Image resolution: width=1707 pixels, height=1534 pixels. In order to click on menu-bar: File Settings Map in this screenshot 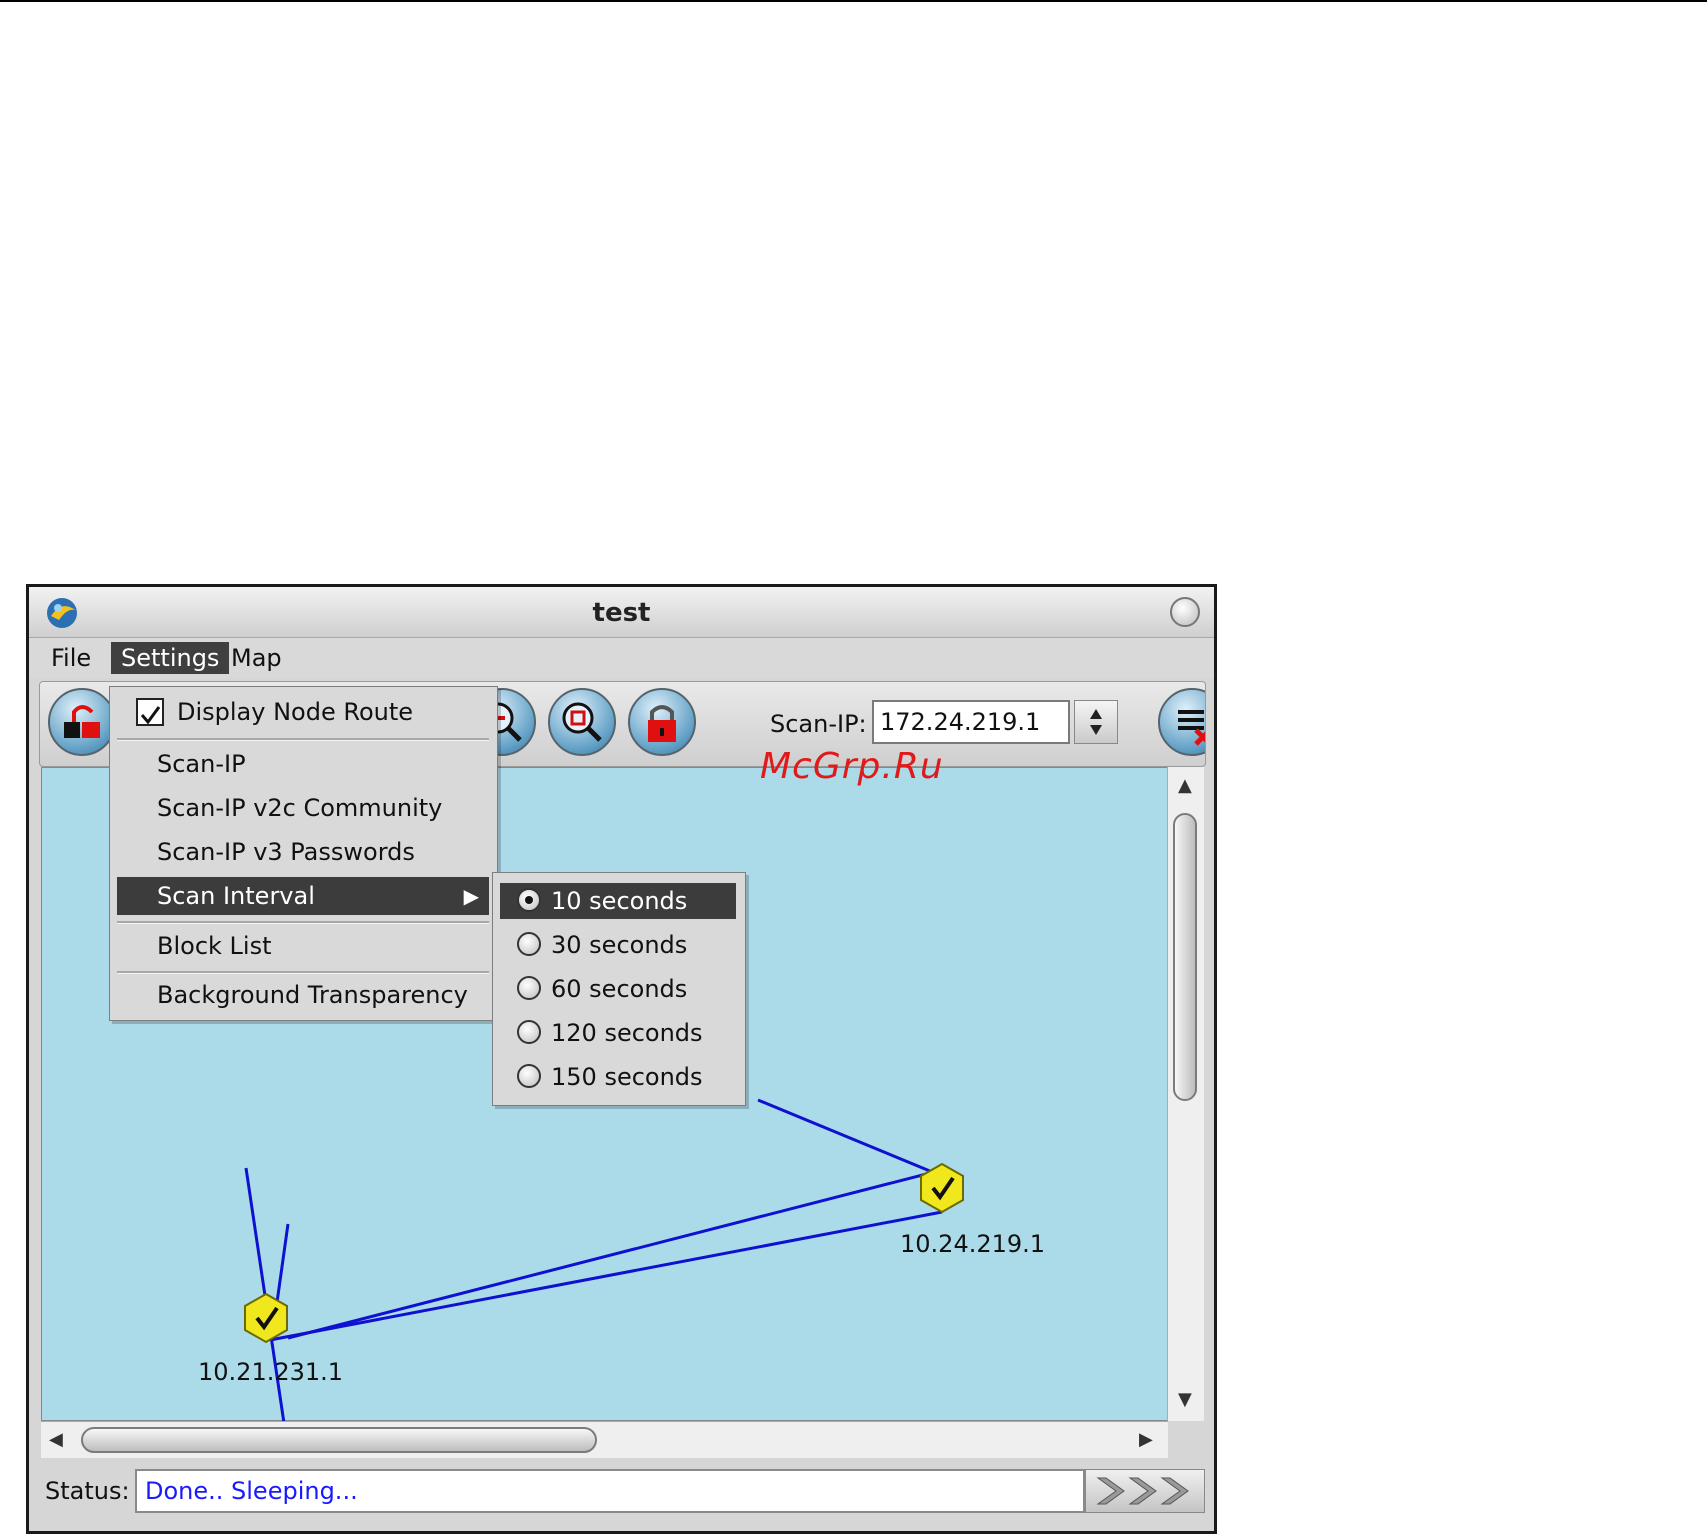, I will do `click(621, 658)`.